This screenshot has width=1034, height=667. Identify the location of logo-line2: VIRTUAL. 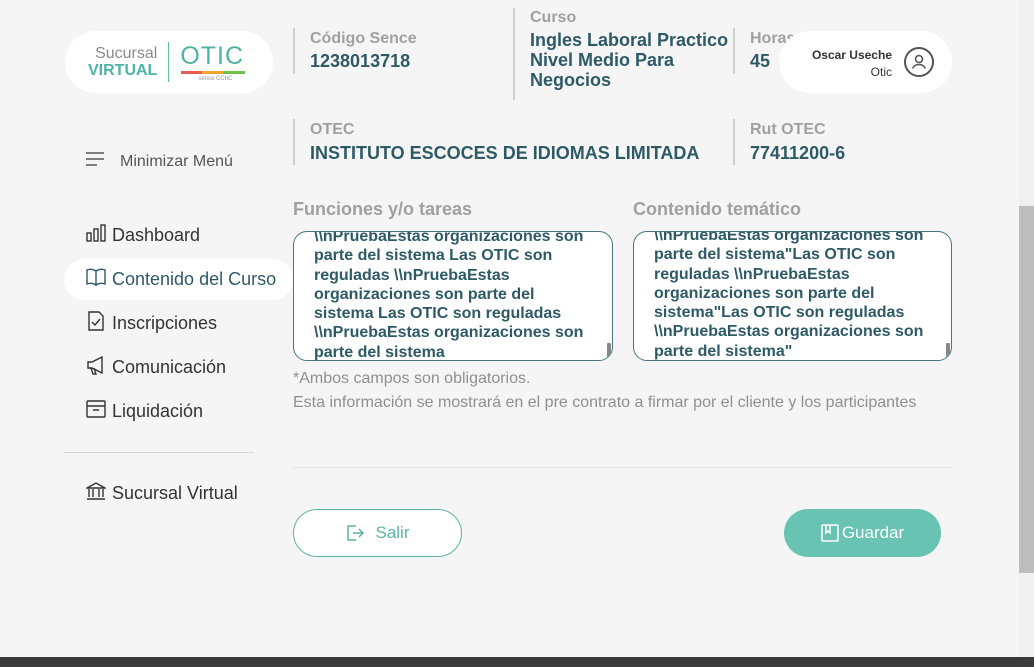
(123, 70).